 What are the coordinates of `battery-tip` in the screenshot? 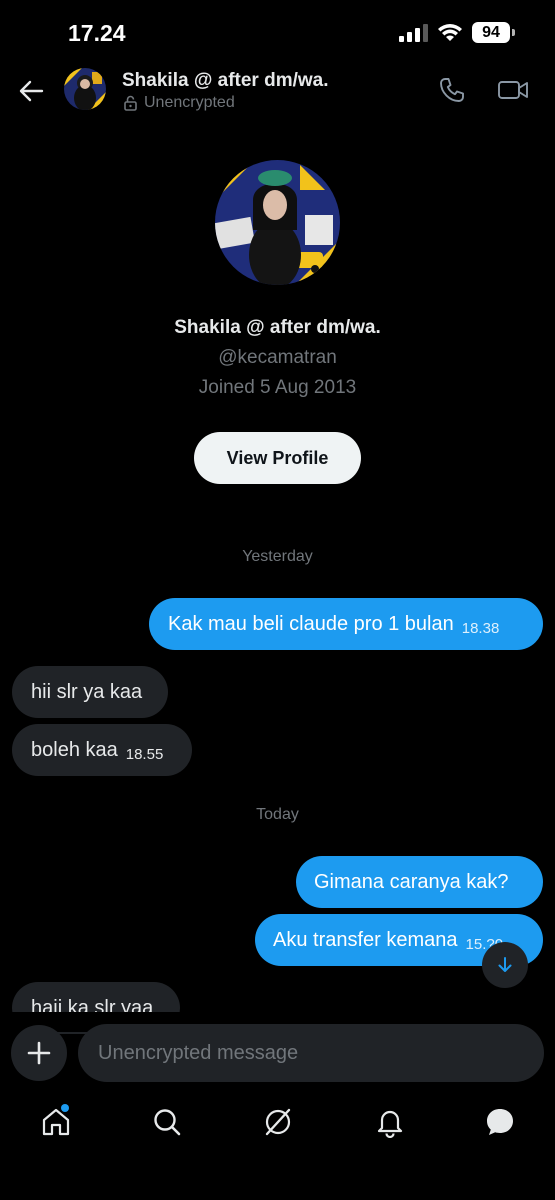 It's located at (513, 32).